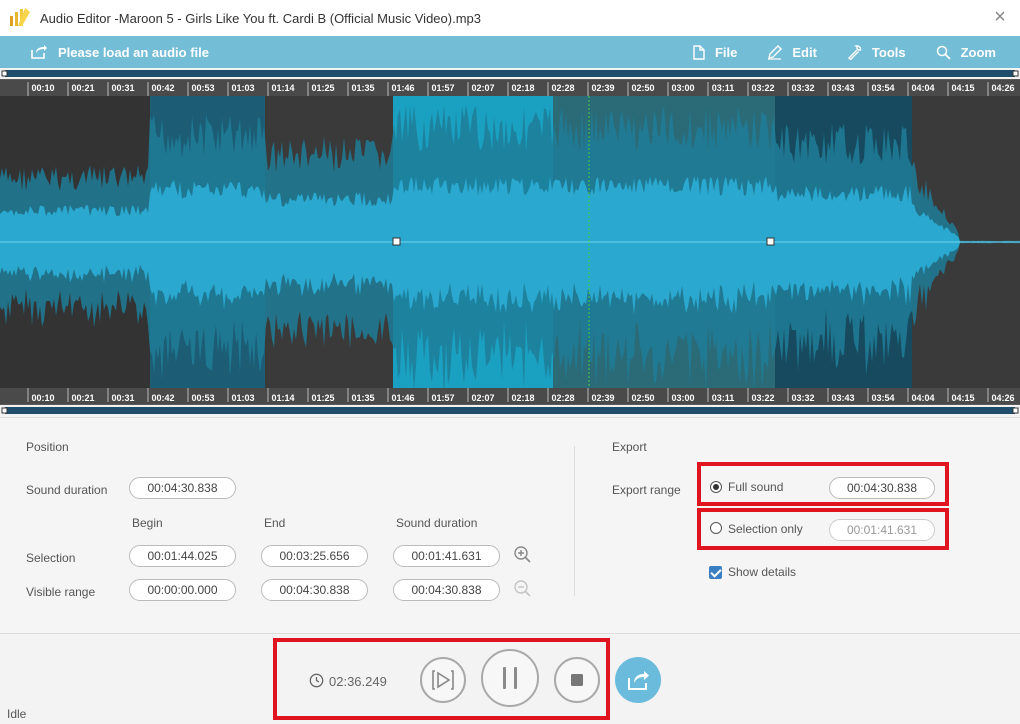 Image resolution: width=1020 pixels, height=724 pixels. What do you see at coordinates (642, 88) in the screenshot?
I see `timeline-tick-label: 02:50` at bounding box center [642, 88].